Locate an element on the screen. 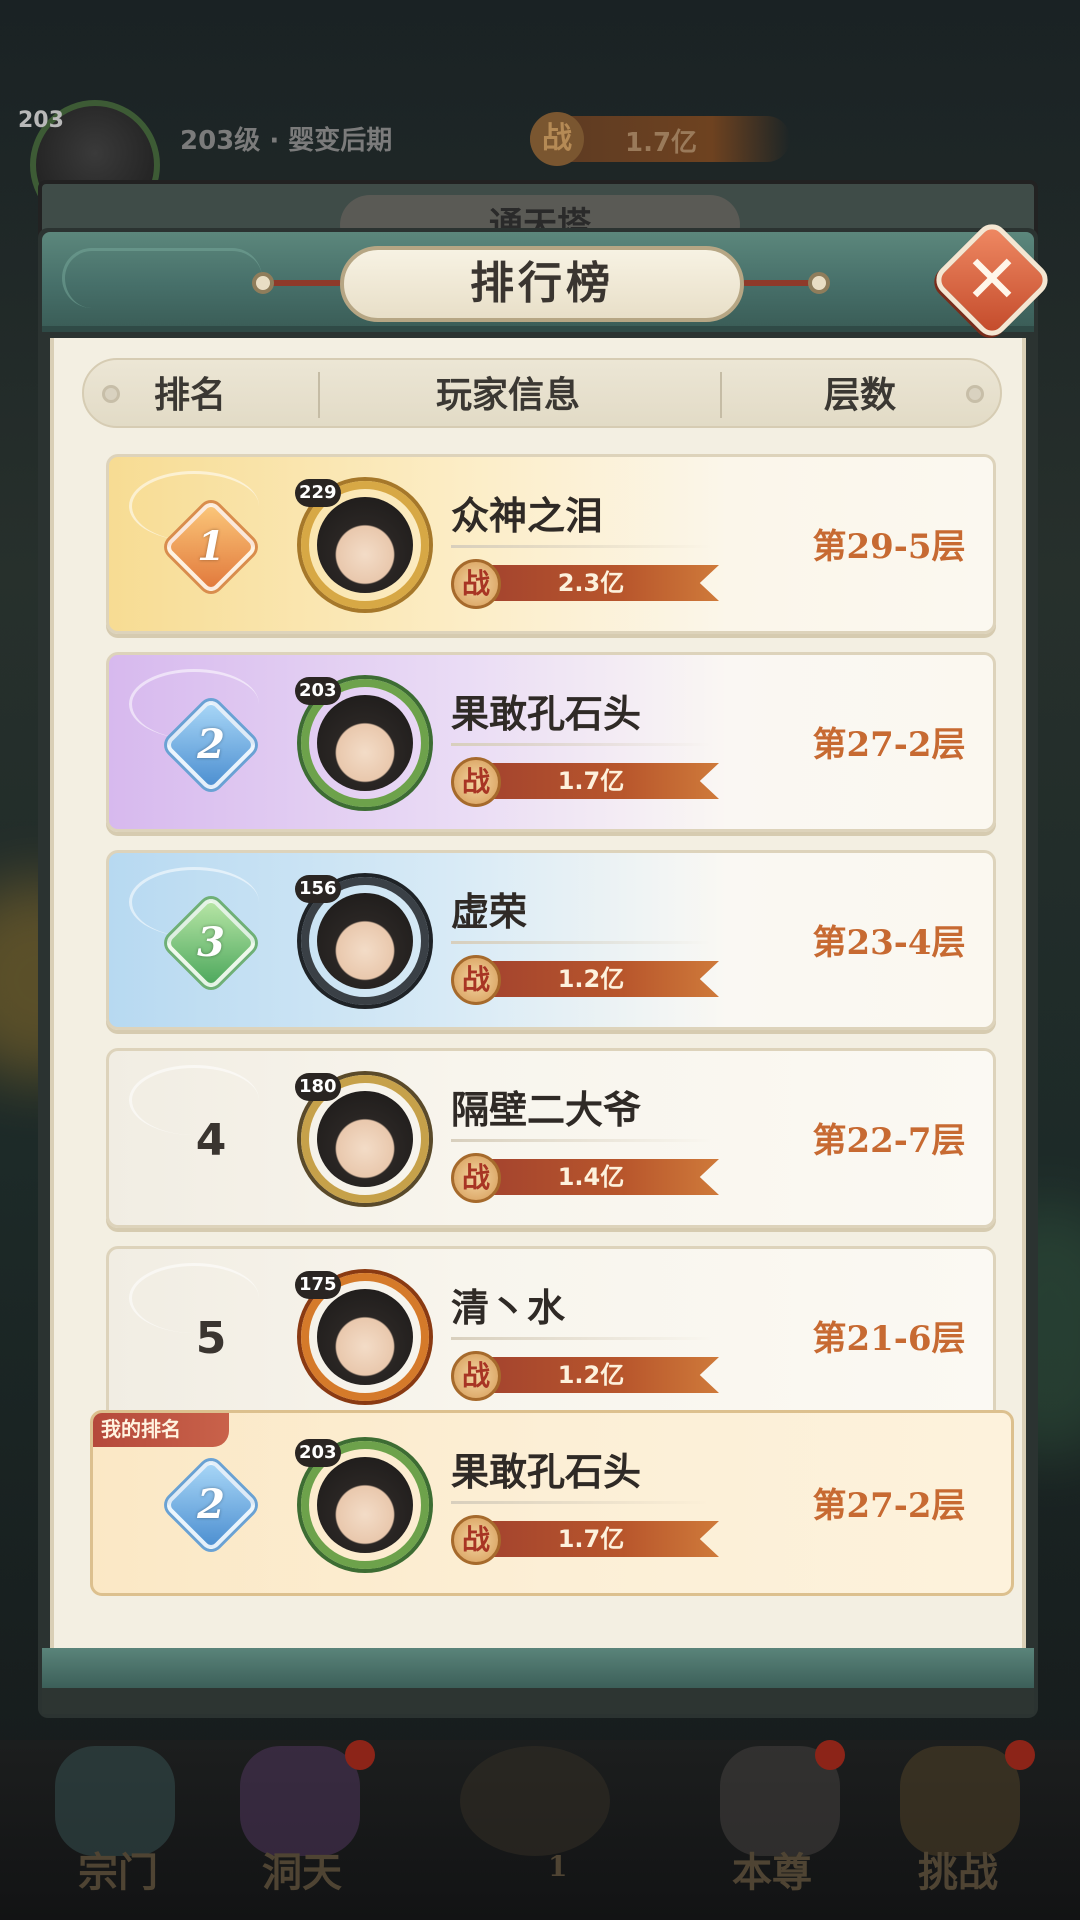  hud-power: 战 1.7亿 is located at coordinates (660, 139).